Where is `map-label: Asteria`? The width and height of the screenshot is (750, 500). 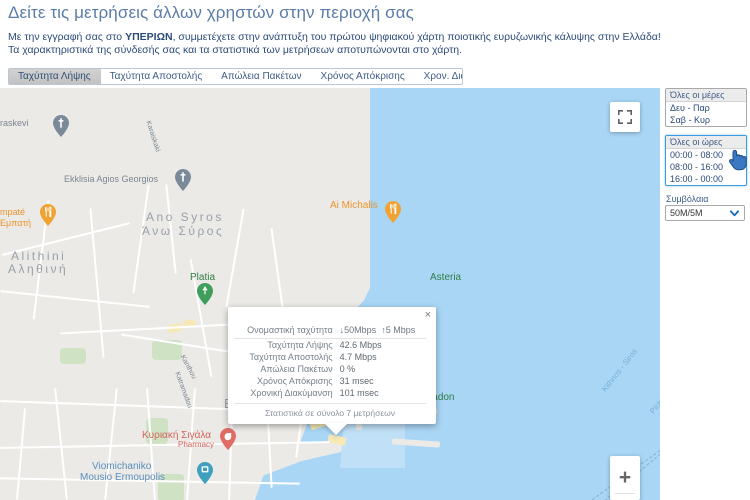 map-label: Asteria is located at coordinates (446, 277).